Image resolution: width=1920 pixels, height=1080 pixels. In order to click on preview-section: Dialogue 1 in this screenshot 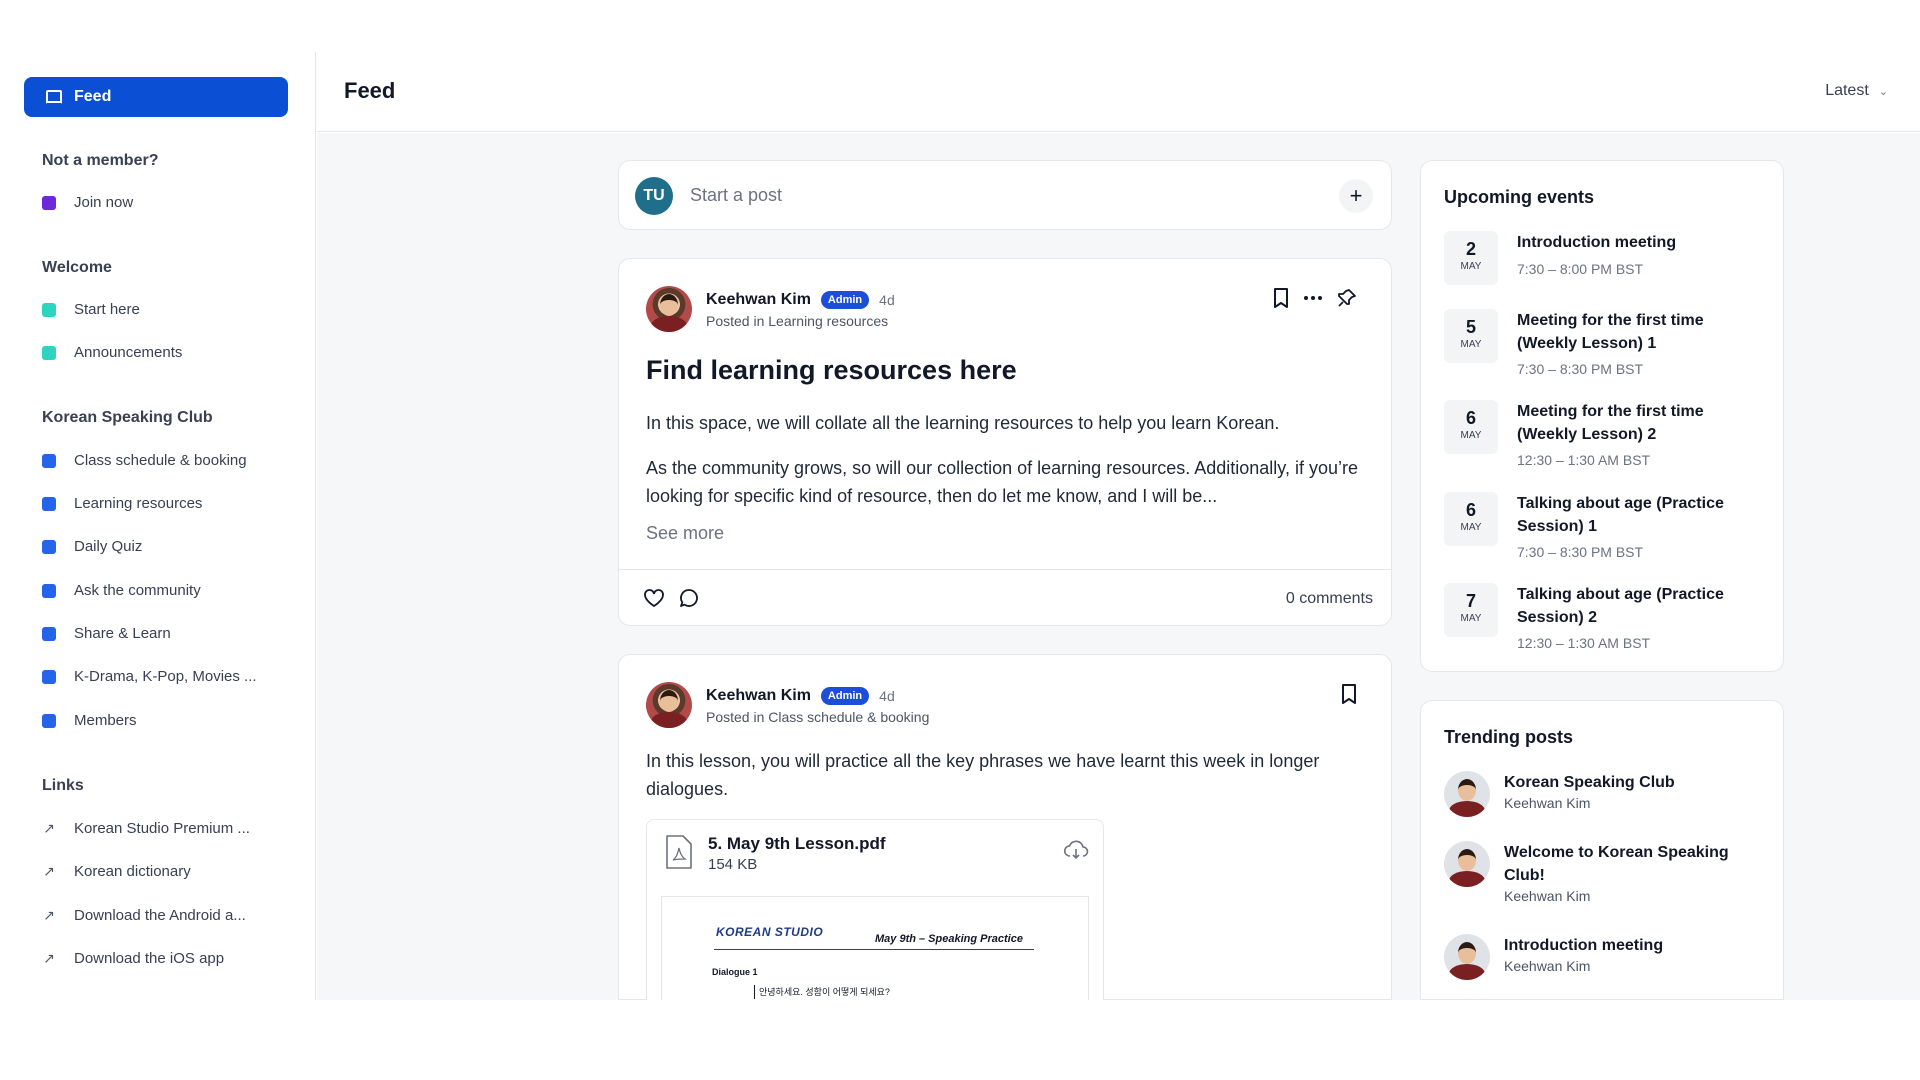, I will do `click(735, 972)`.